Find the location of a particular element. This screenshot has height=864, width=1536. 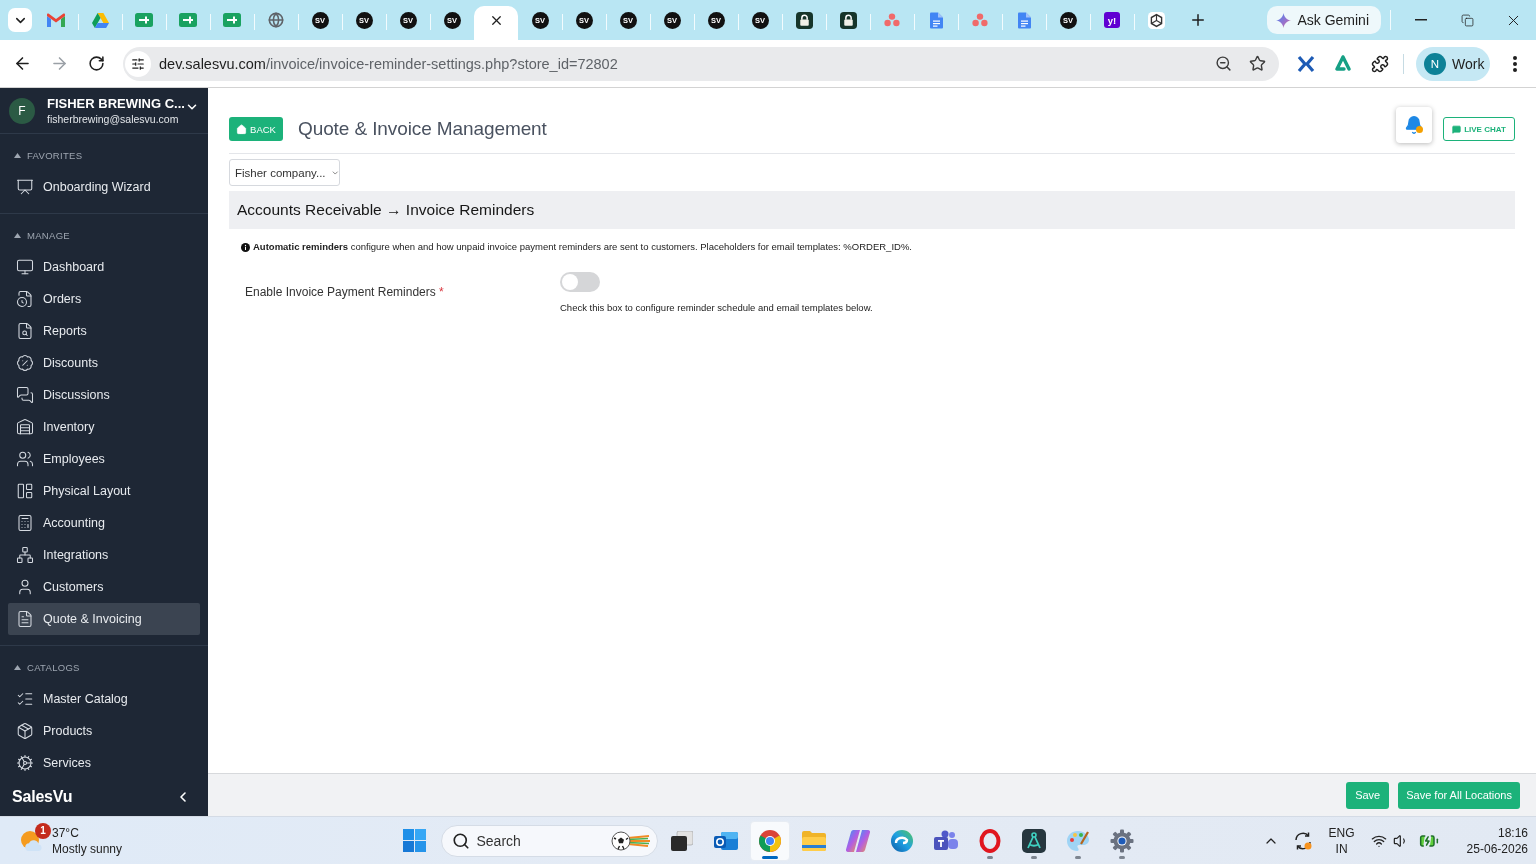

section-header: CATALOGS is located at coordinates (47, 667).